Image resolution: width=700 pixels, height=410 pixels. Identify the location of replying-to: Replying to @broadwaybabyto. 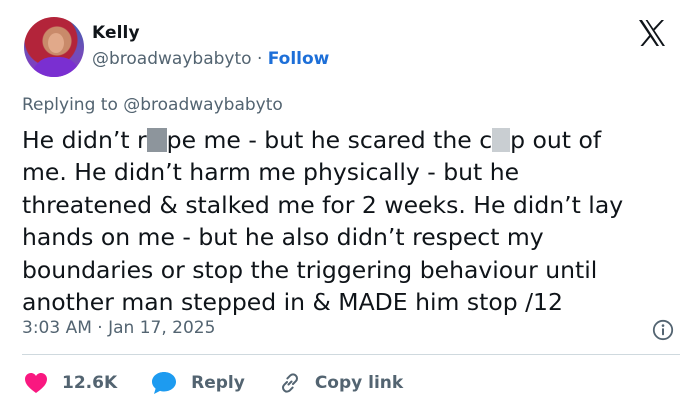
(152, 105).